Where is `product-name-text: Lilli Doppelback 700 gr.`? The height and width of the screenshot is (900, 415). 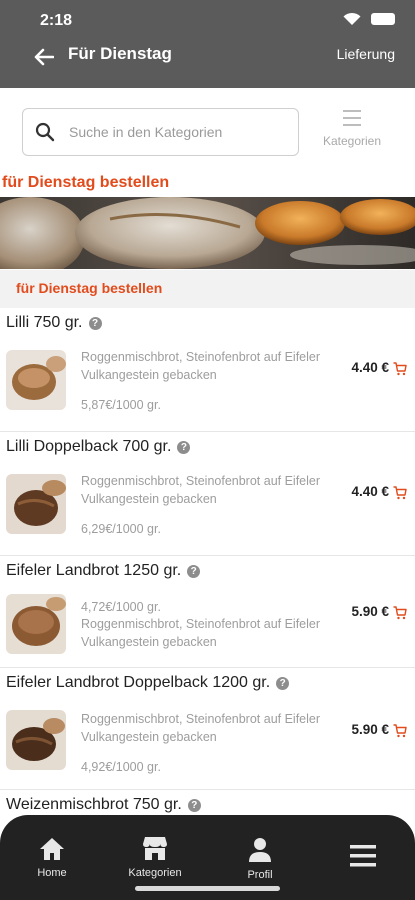 product-name-text: Lilli Doppelback 700 gr. is located at coordinates (89, 446).